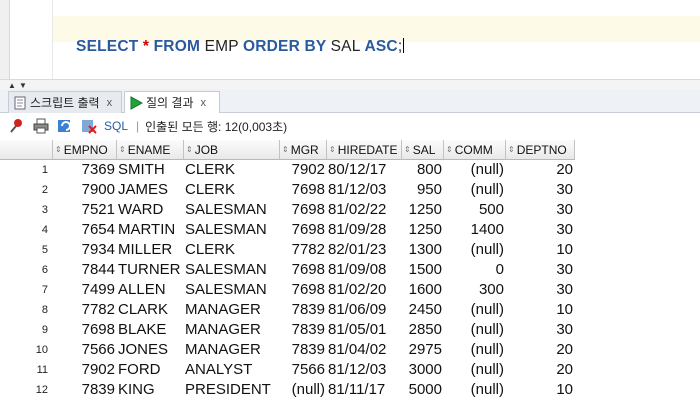  I want to click on cell-sal: 1500, so click(423, 270).